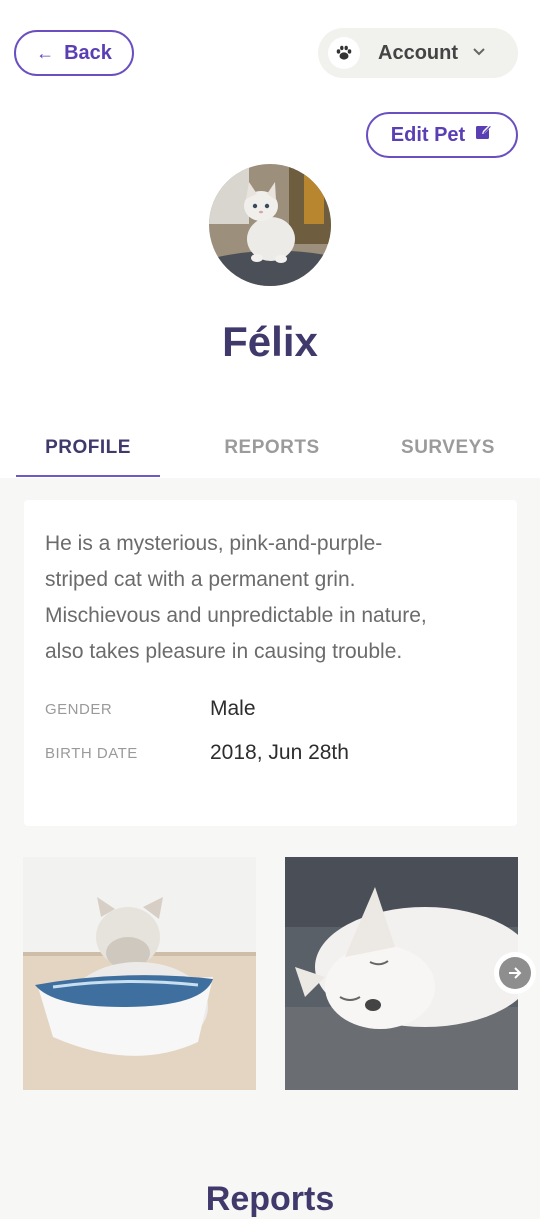  What do you see at coordinates (88, 52) in the screenshot?
I see `back-button-label: Back` at bounding box center [88, 52].